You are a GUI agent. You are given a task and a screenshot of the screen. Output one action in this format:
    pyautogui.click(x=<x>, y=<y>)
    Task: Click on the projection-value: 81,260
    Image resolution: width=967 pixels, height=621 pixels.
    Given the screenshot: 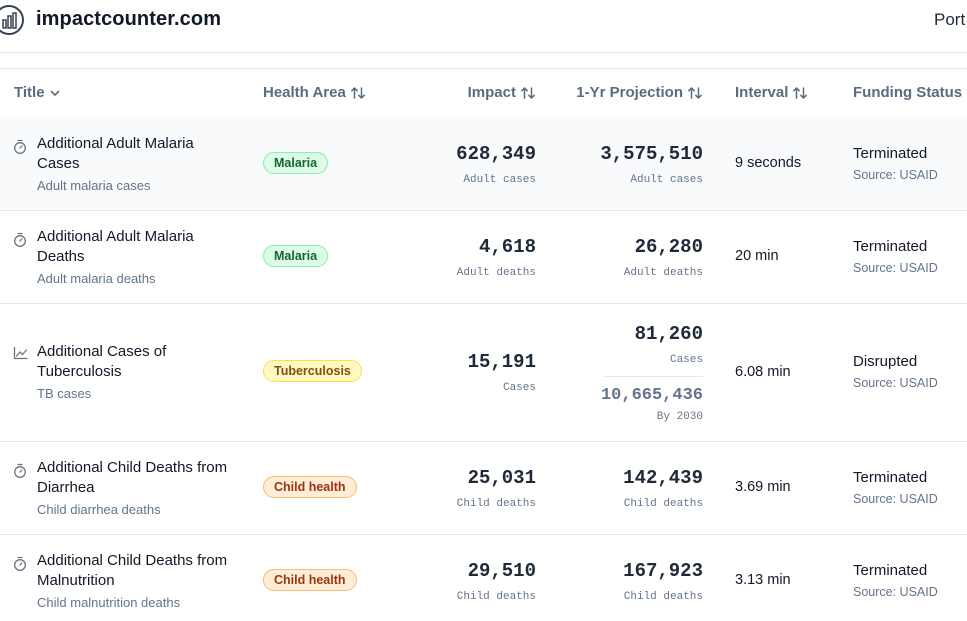 What is the action you would take?
    pyautogui.click(x=668, y=334)
    